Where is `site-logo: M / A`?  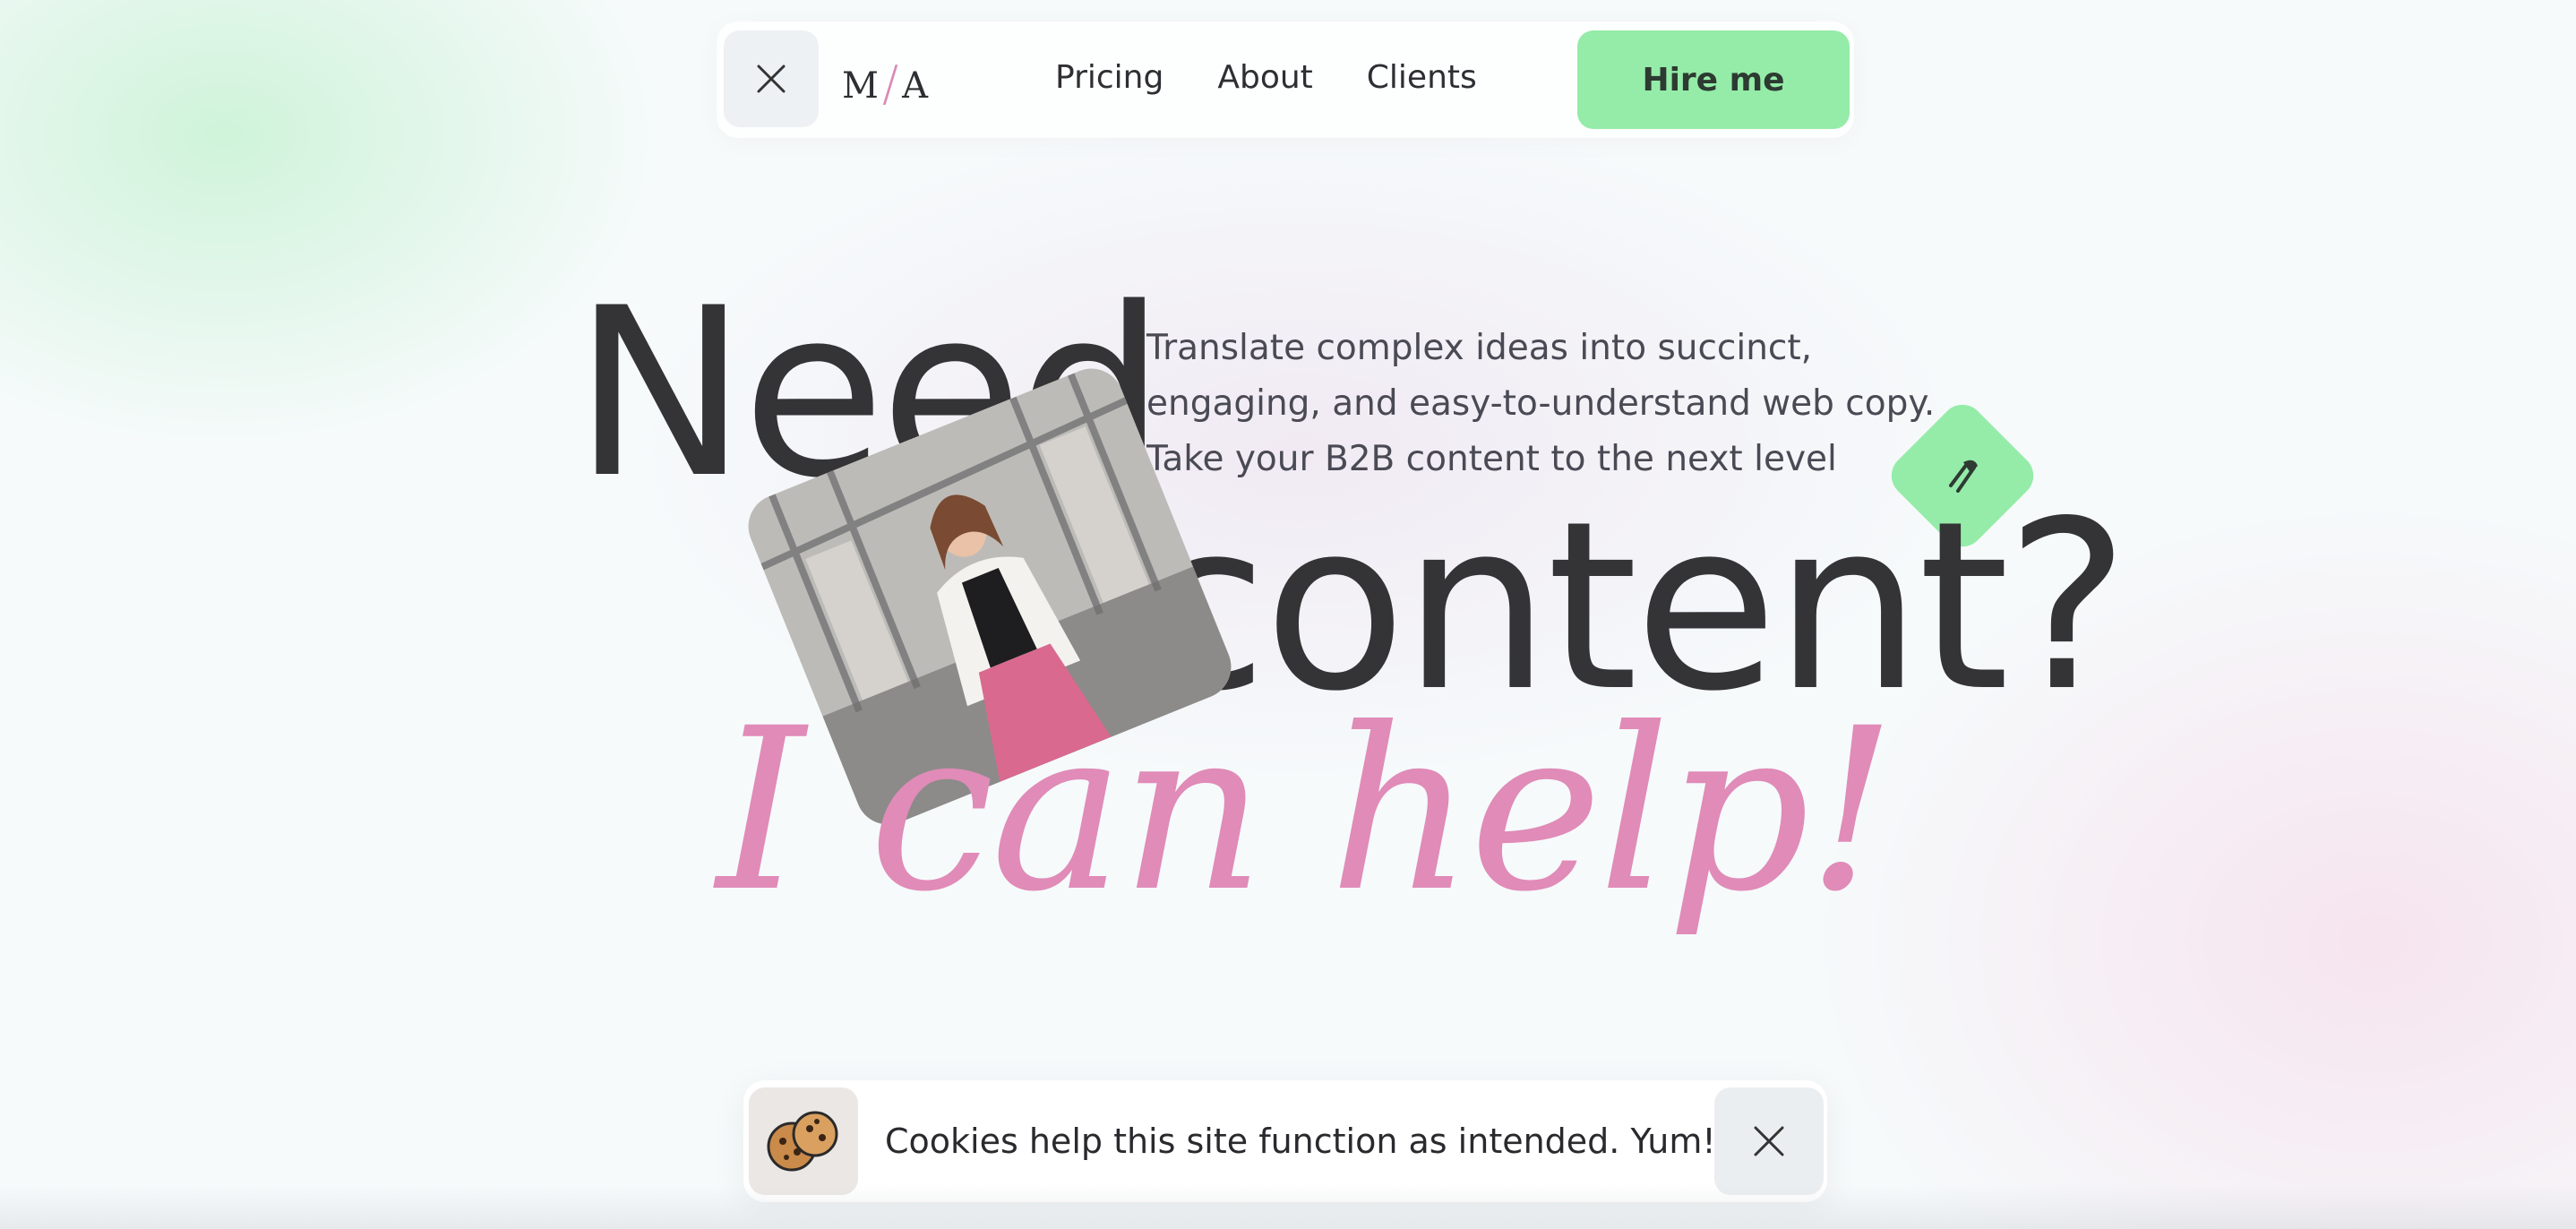 site-logo: M / A is located at coordinates (885, 85).